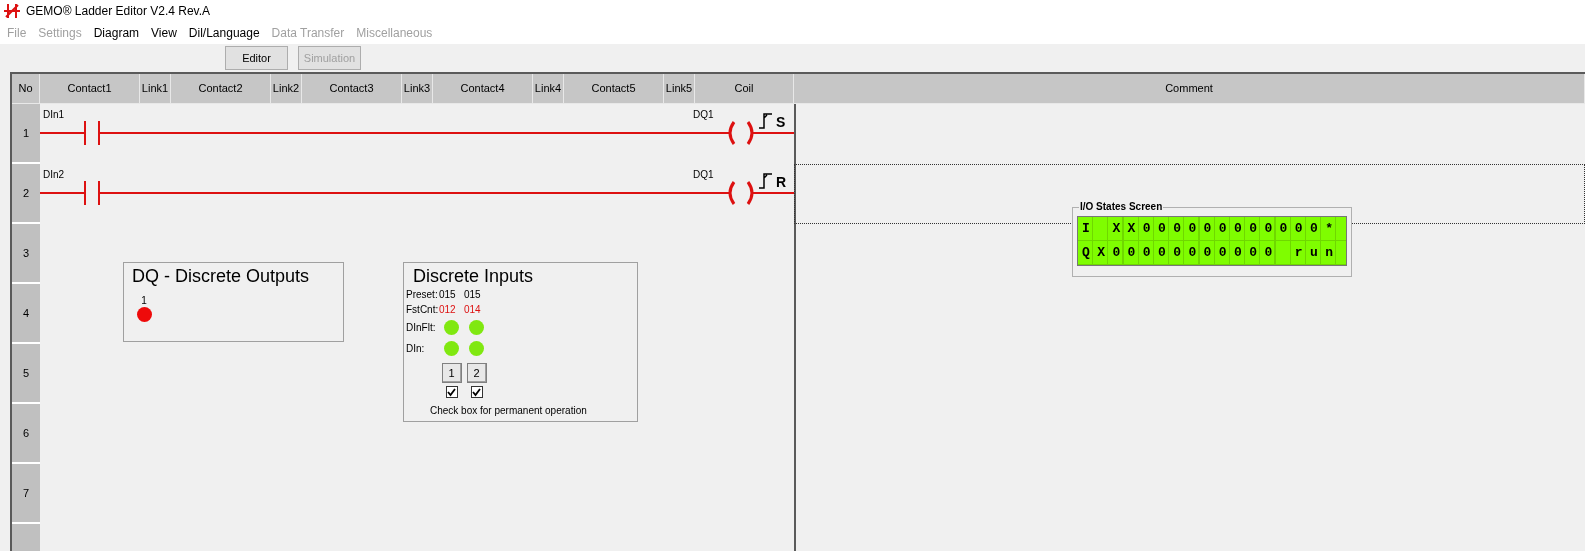  I want to click on input-button: 1, so click(451, 373).